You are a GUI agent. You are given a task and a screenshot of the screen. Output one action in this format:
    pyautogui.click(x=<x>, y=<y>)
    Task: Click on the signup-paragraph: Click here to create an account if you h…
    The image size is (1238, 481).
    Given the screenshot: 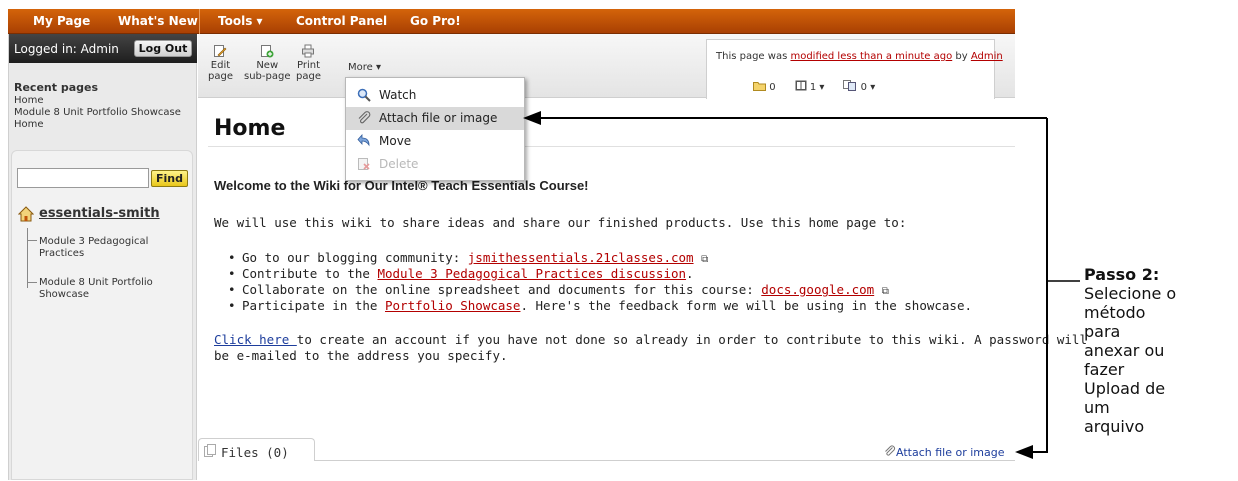 What is the action you would take?
    pyautogui.click(x=650, y=339)
    